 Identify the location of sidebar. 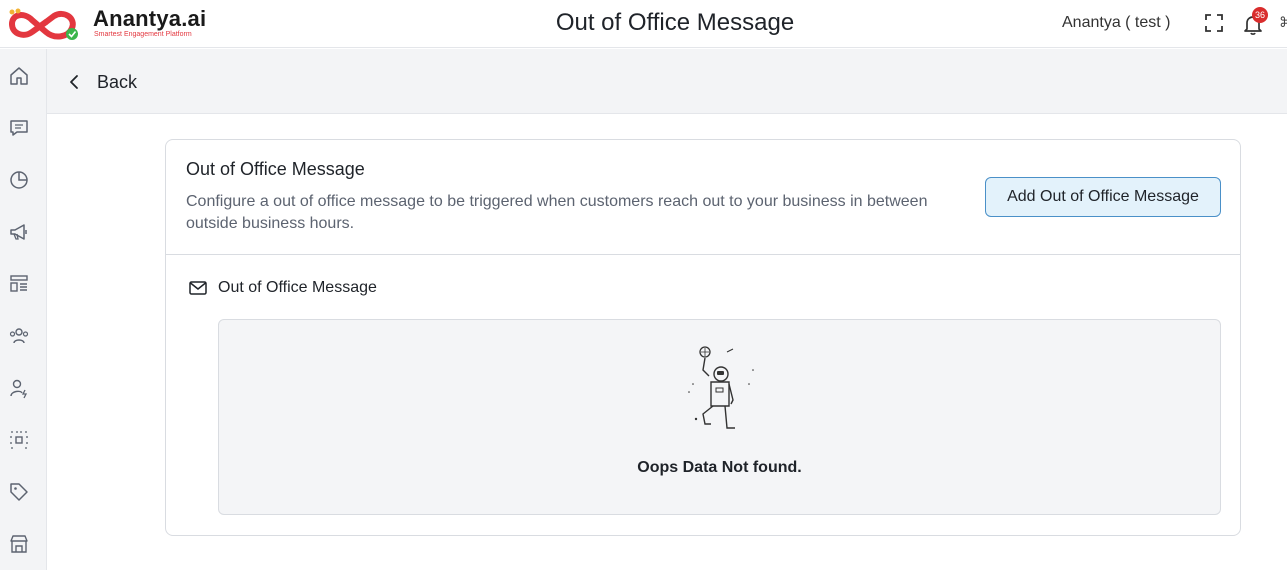
(23, 309).